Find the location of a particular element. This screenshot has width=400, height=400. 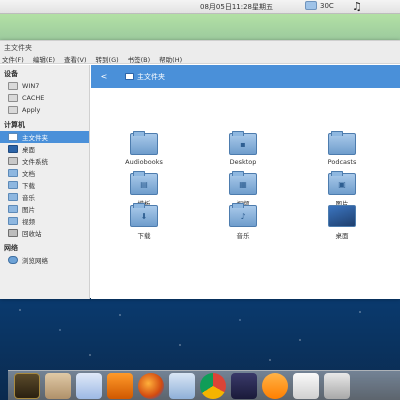

menu-edit: 编辑(E) is located at coordinates (44, 59).